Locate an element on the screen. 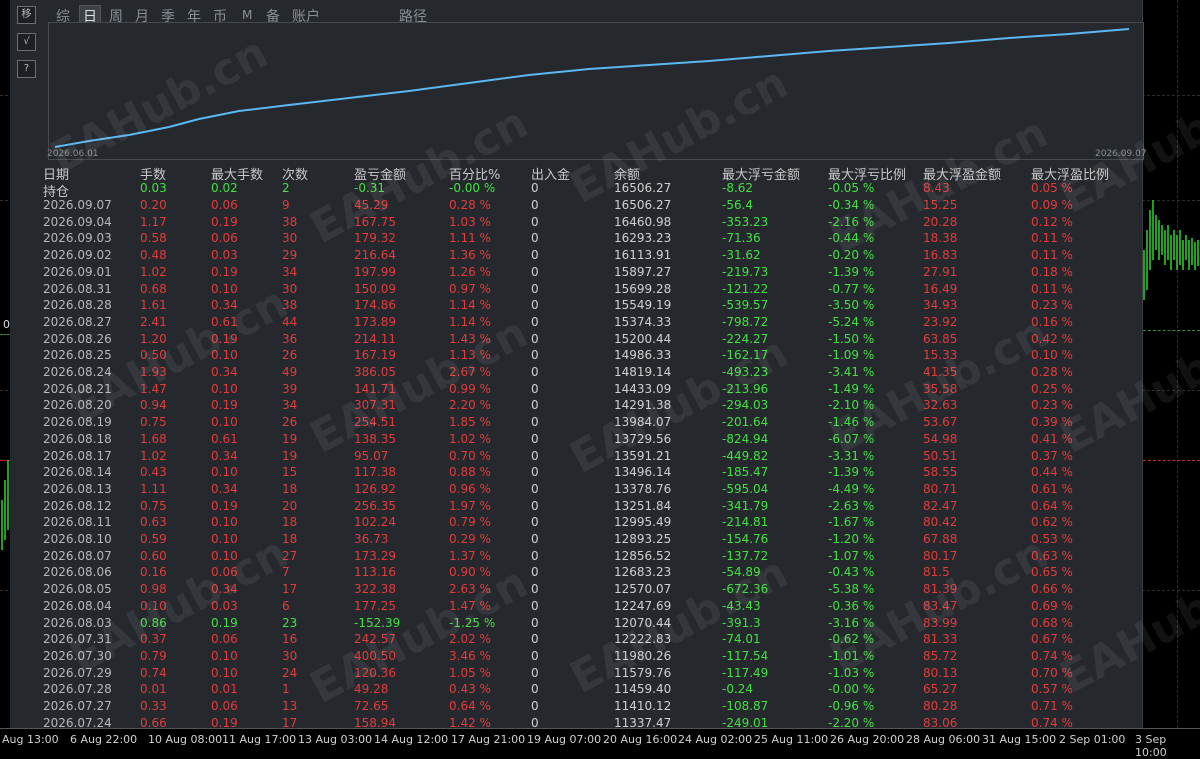  cell-maxl: 0.61 is located at coordinates (224, 438).